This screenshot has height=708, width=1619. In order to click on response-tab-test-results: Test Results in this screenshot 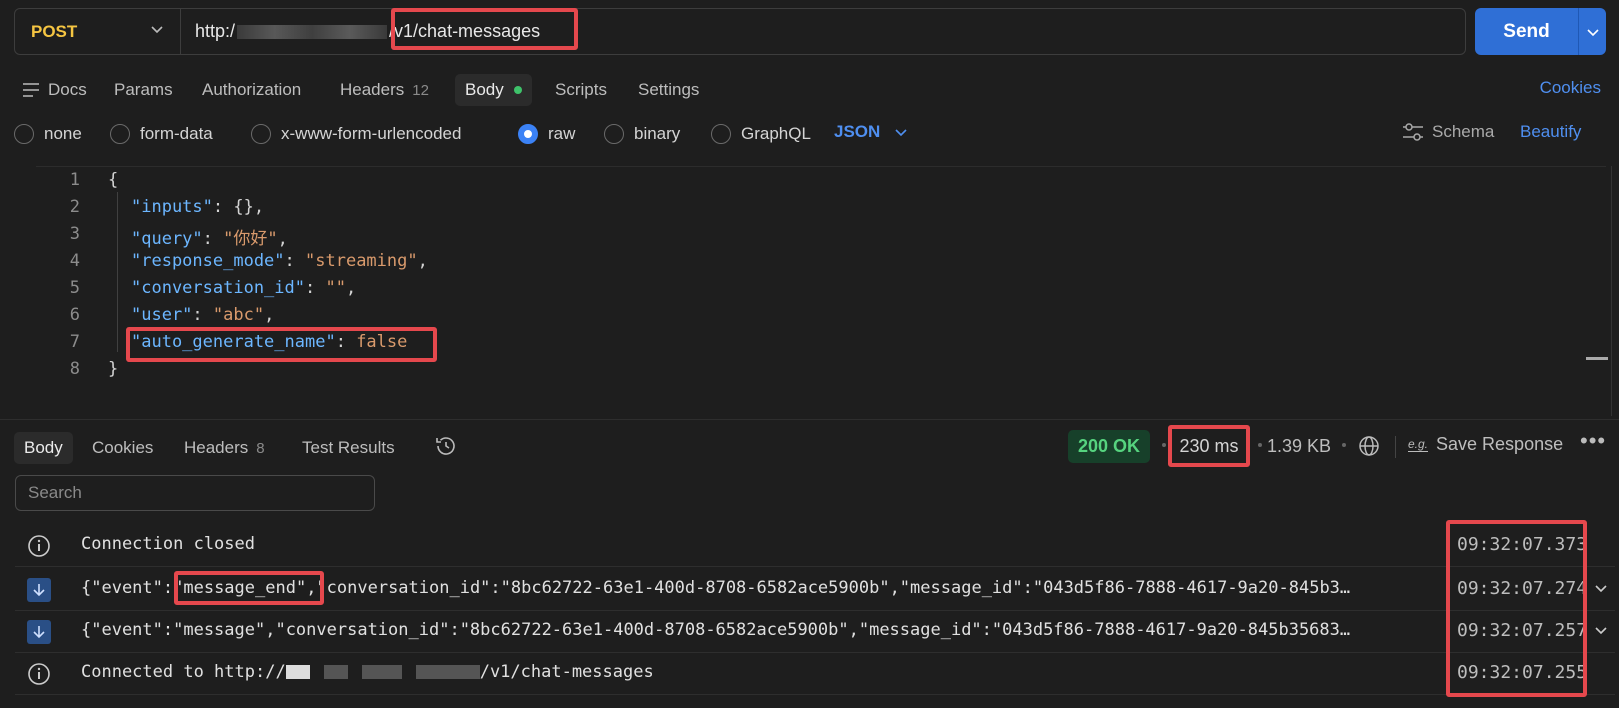, I will do `click(348, 448)`.